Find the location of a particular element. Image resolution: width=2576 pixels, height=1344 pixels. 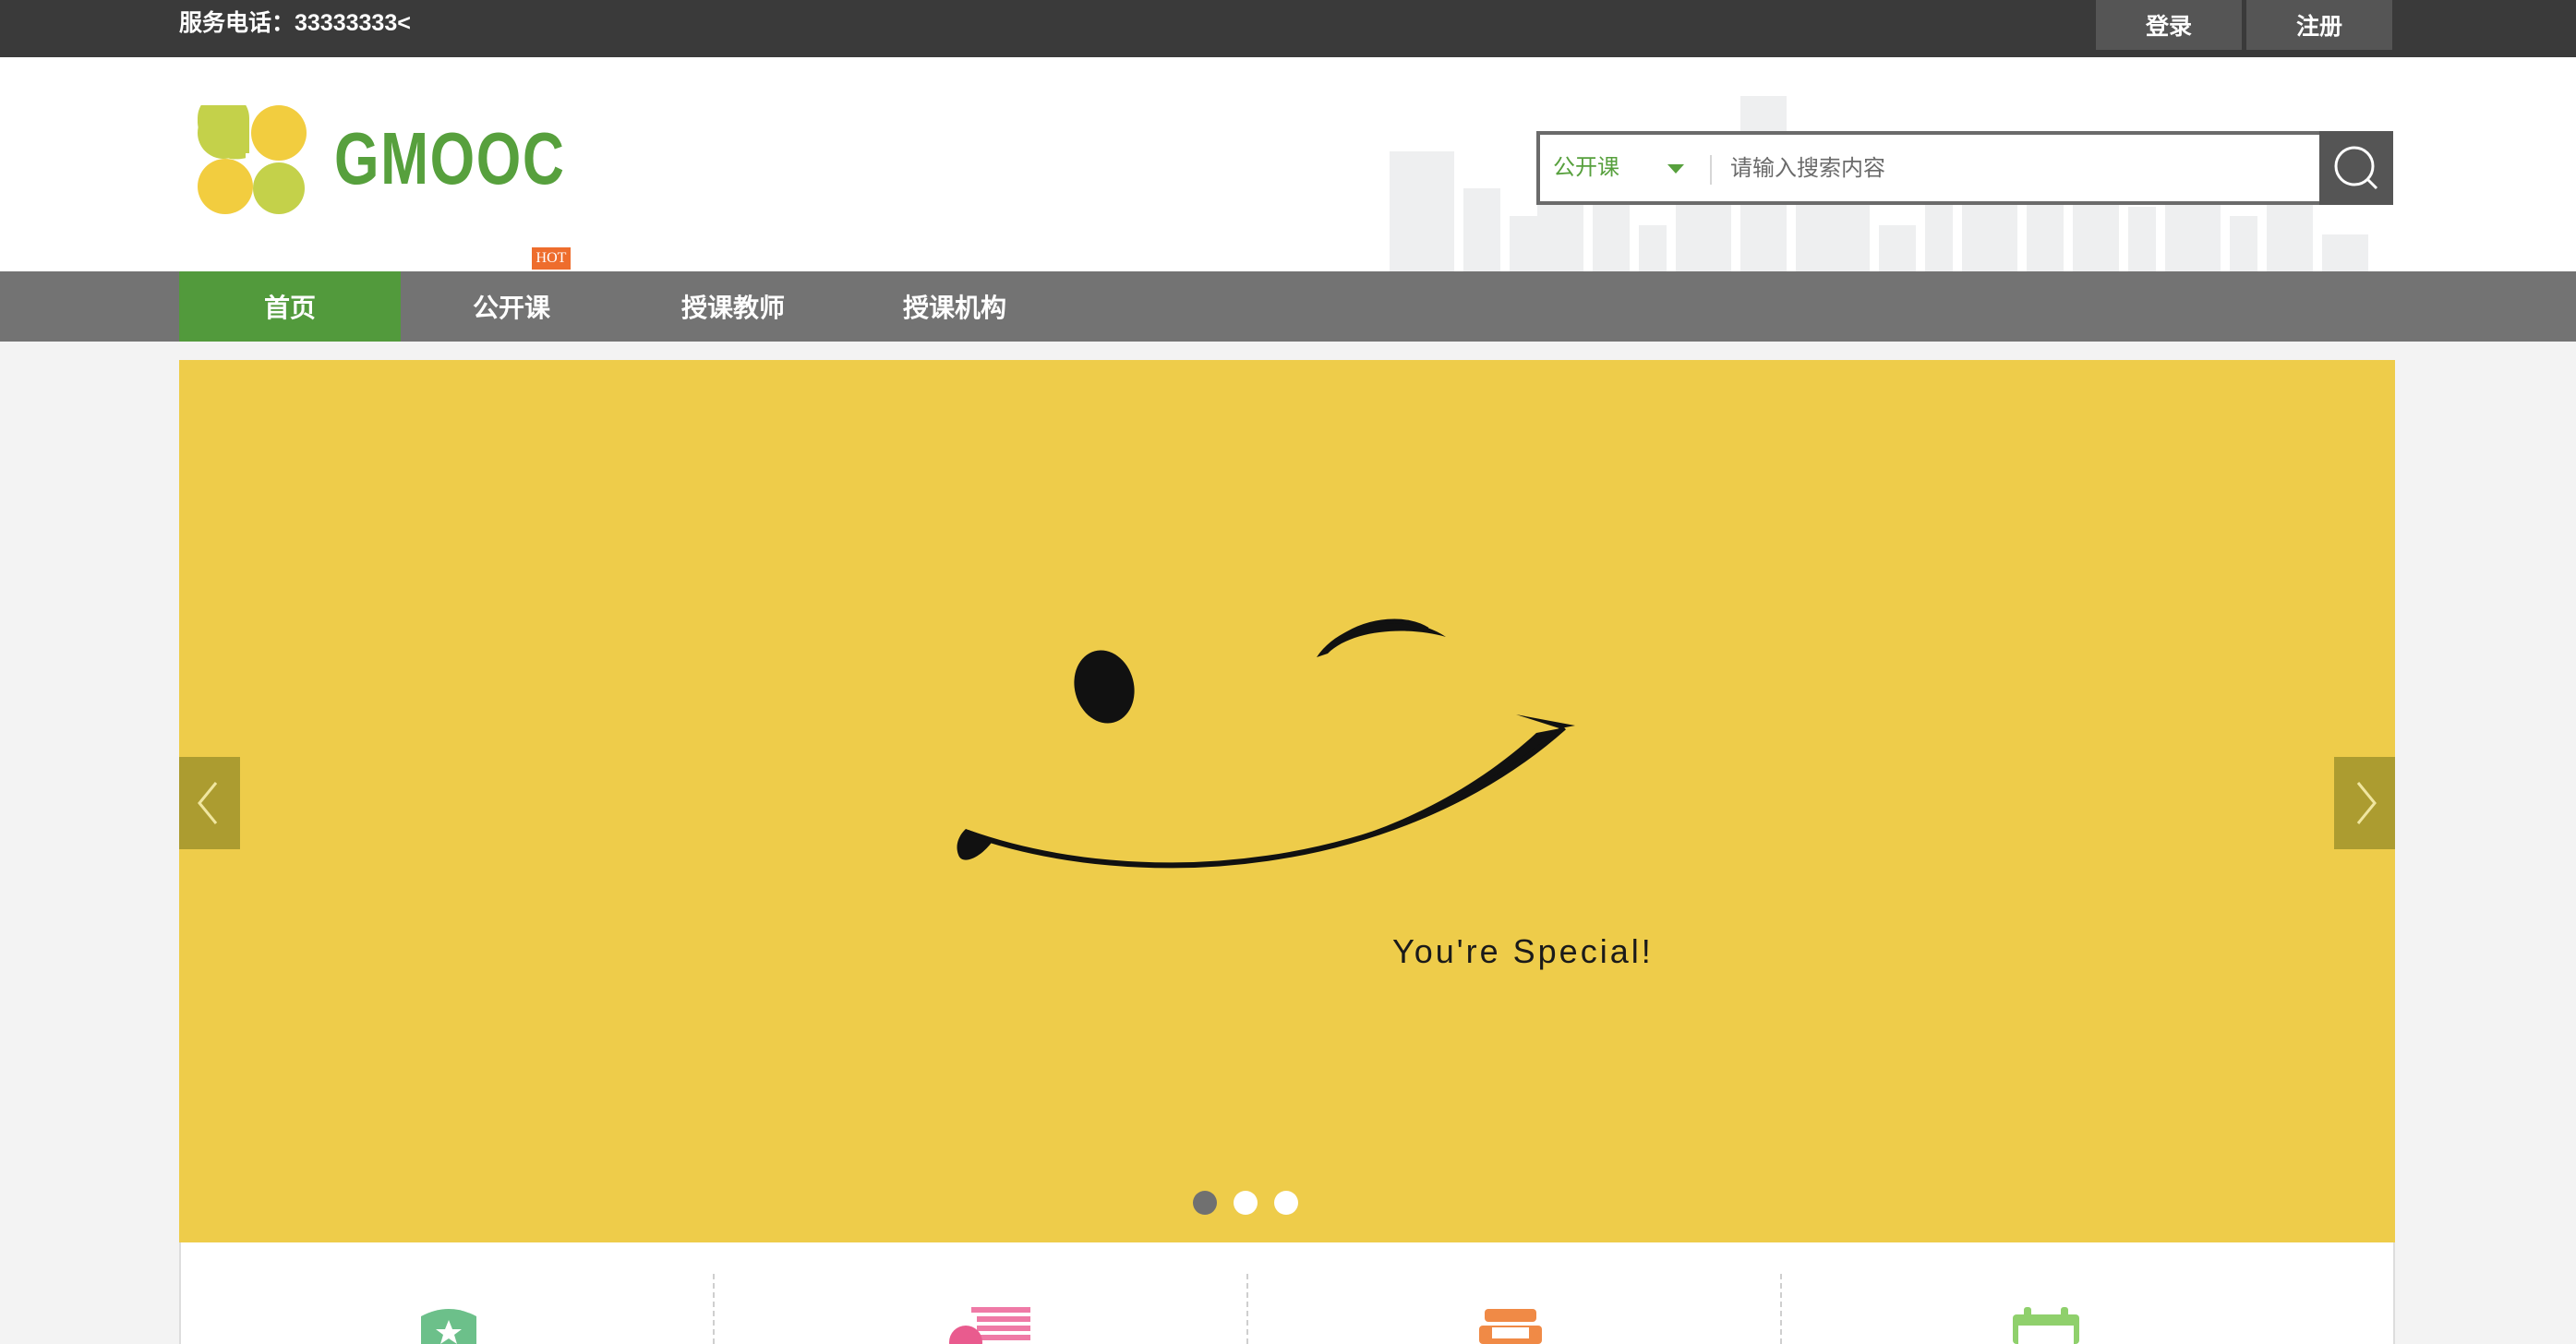

chevron-left-icon is located at coordinates (208, 803).